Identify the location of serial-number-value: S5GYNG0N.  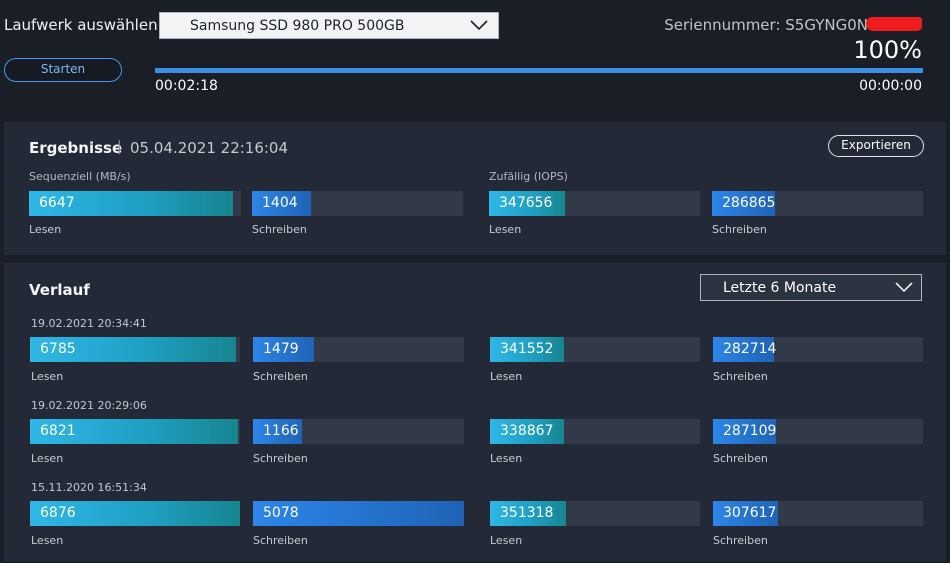
(826, 25).